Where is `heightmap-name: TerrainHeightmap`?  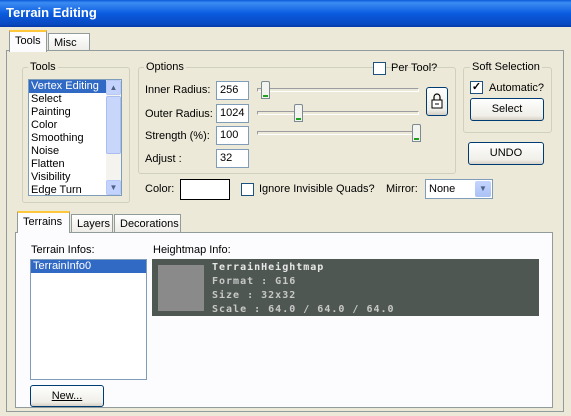
heightmap-name: TerrainHeightmap is located at coordinates (268, 267).